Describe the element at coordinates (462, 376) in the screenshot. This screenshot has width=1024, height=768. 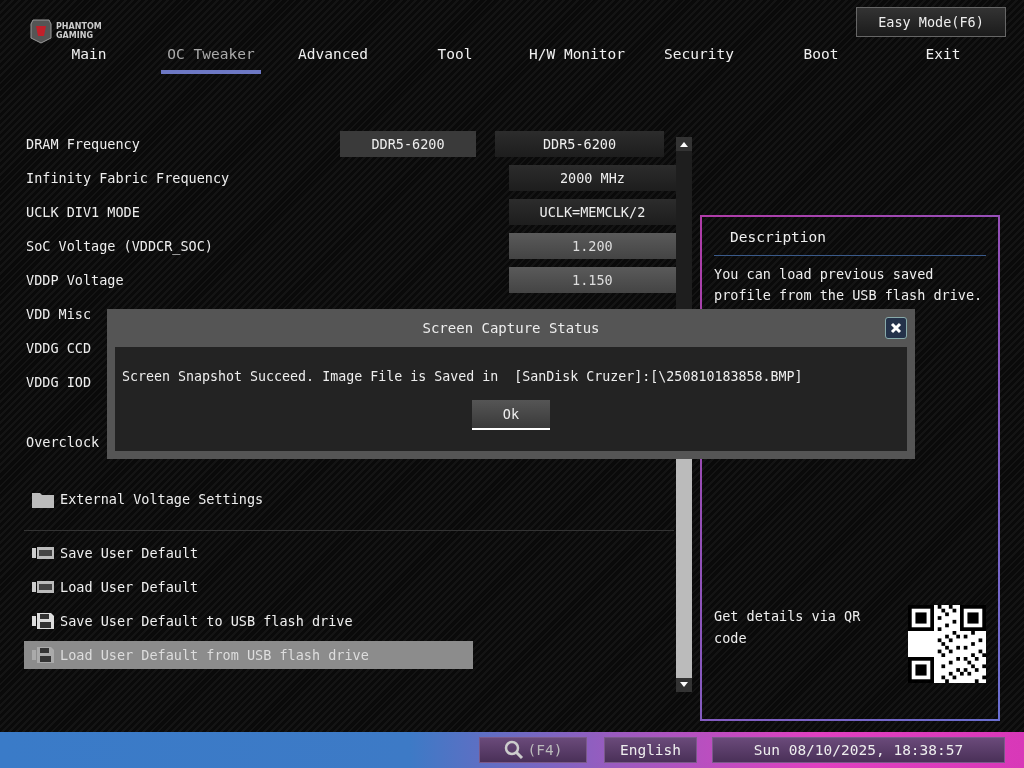
I see `dialog-message: Screen Snapshot Succeed. Image File is Saved in [SanDisk Cruzer]:[\250810183858.BMP]` at that location.